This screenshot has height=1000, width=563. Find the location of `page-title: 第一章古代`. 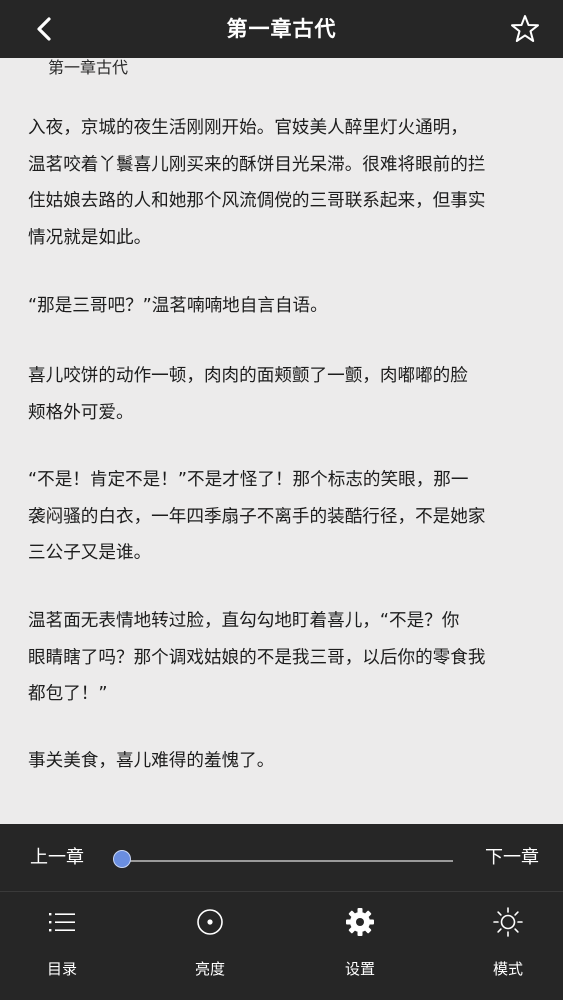

page-title: 第一章古代 is located at coordinates (281, 29).